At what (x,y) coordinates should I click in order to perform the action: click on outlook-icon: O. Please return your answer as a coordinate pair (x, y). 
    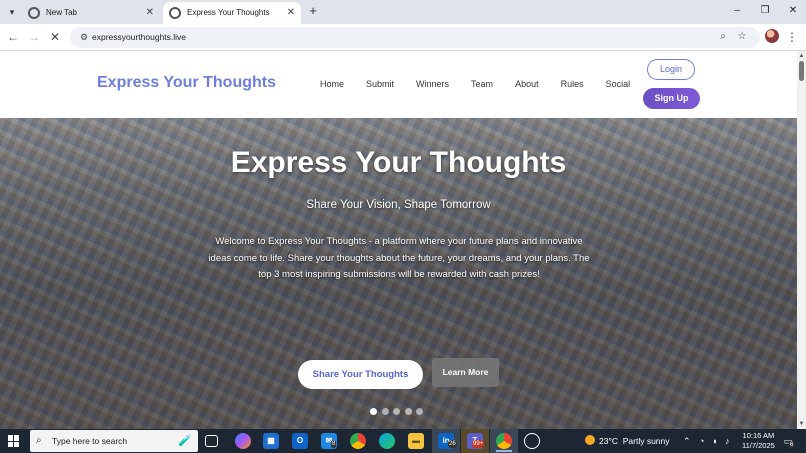
    Looking at the image, I should click on (300, 441).